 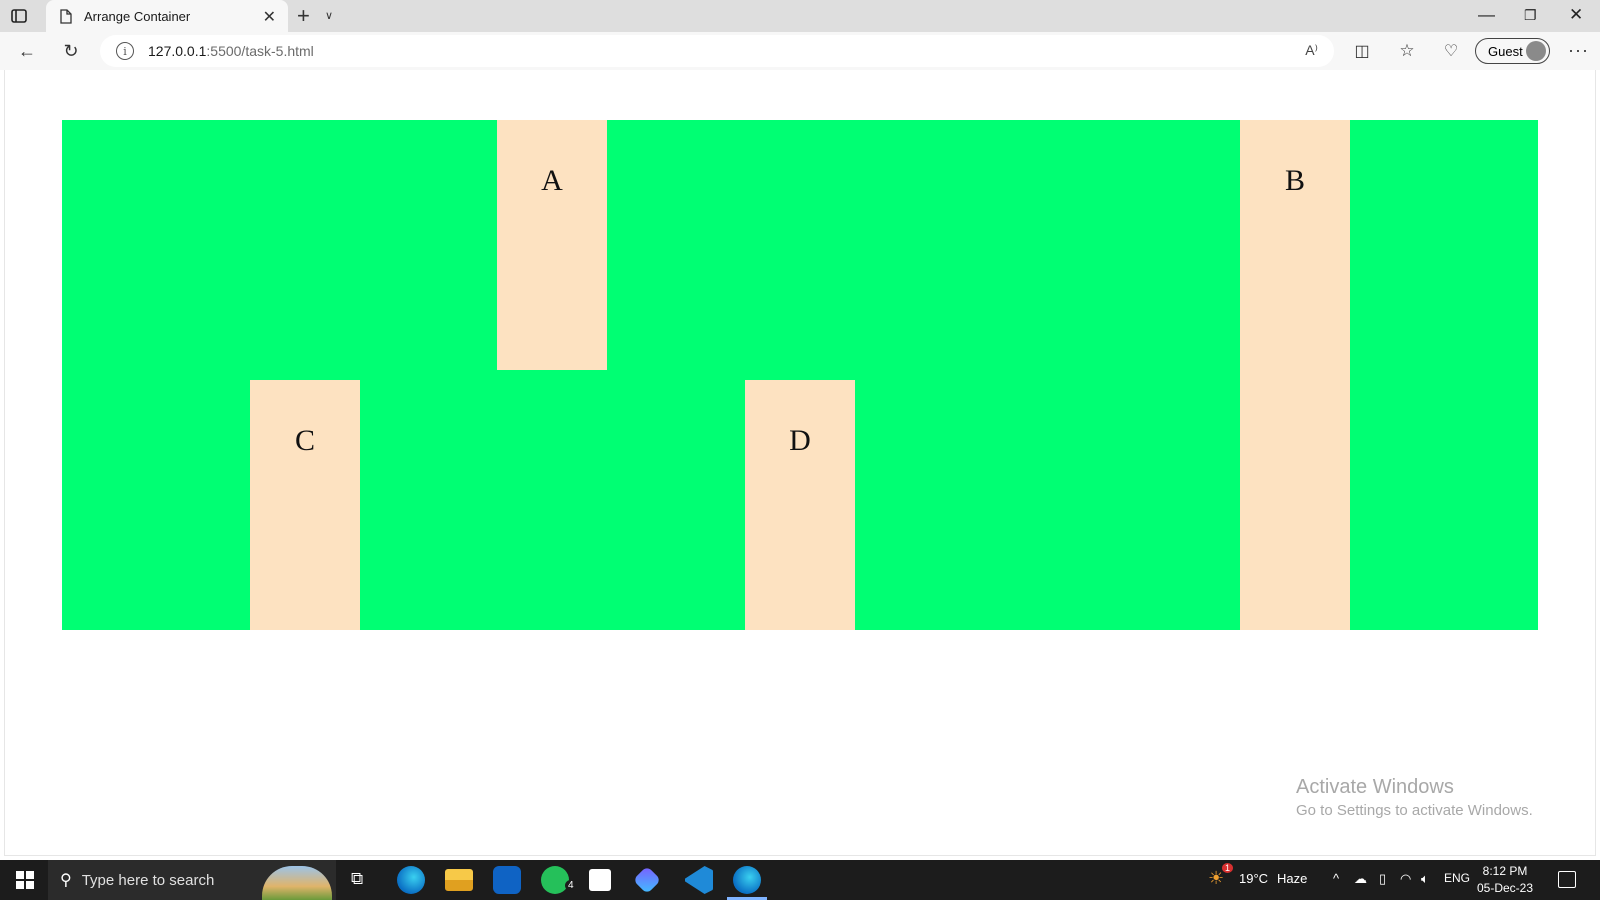 What do you see at coordinates (717, 51) in the screenshot?
I see `address-bar: i 127.0.0.1:5500/task-5.html A⁾` at bounding box center [717, 51].